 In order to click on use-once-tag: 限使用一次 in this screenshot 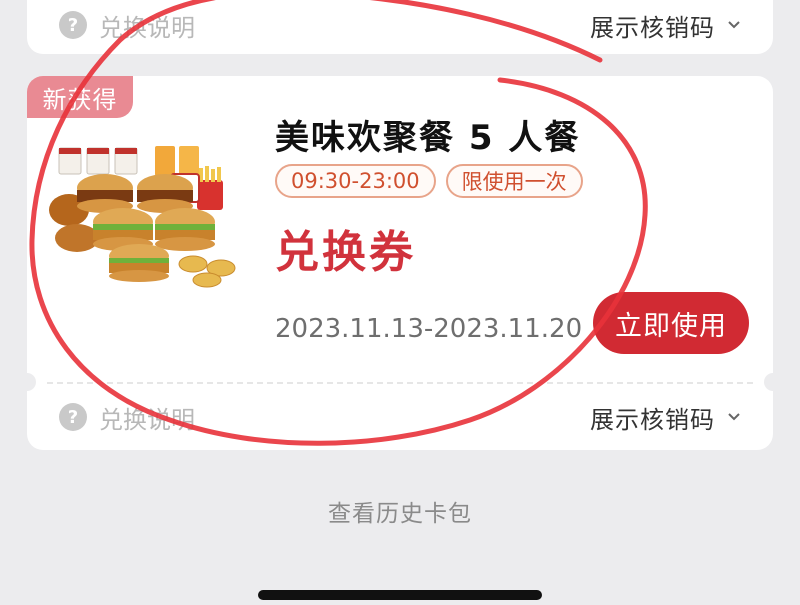, I will do `click(514, 181)`.